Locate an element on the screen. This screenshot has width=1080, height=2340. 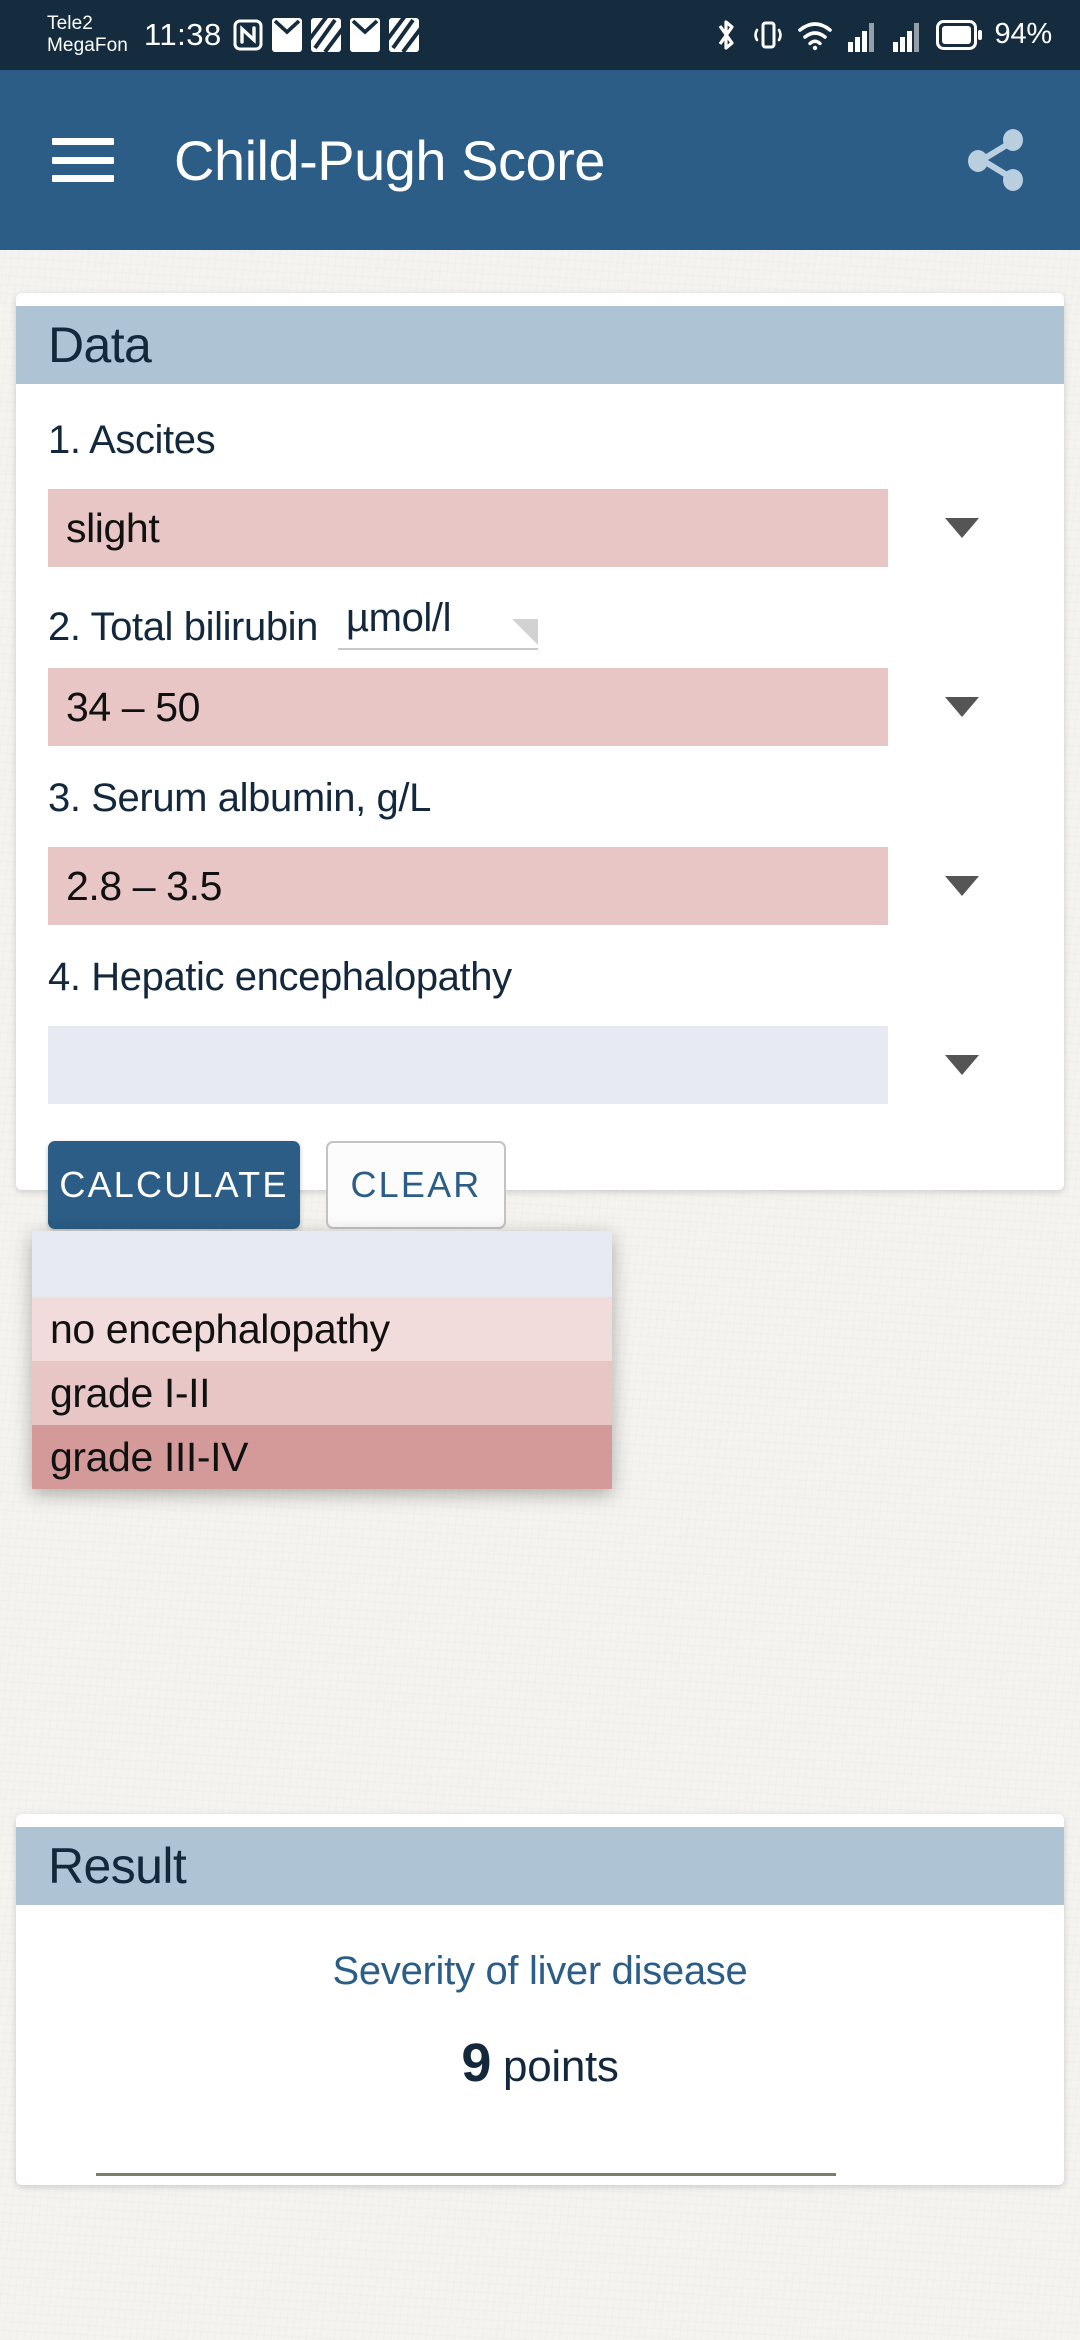
dropdown-option-no-encephalopathy: no encephalopathy is located at coordinates (322, 1329).